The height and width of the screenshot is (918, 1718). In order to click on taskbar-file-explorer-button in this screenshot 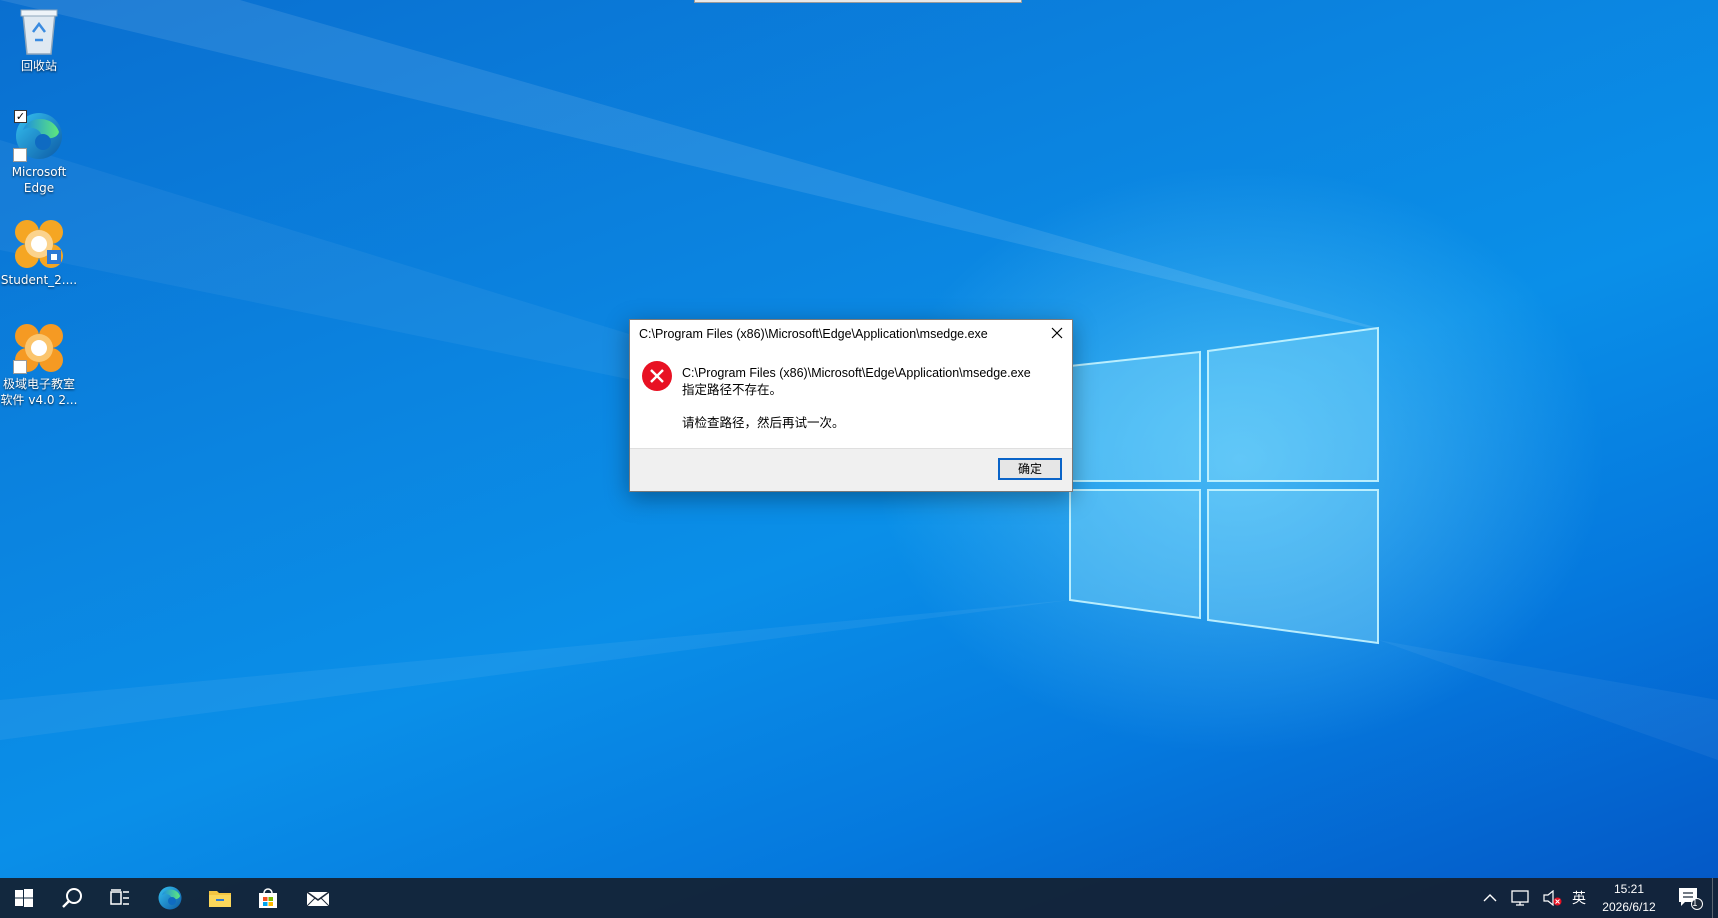, I will do `click(220, 898)`.